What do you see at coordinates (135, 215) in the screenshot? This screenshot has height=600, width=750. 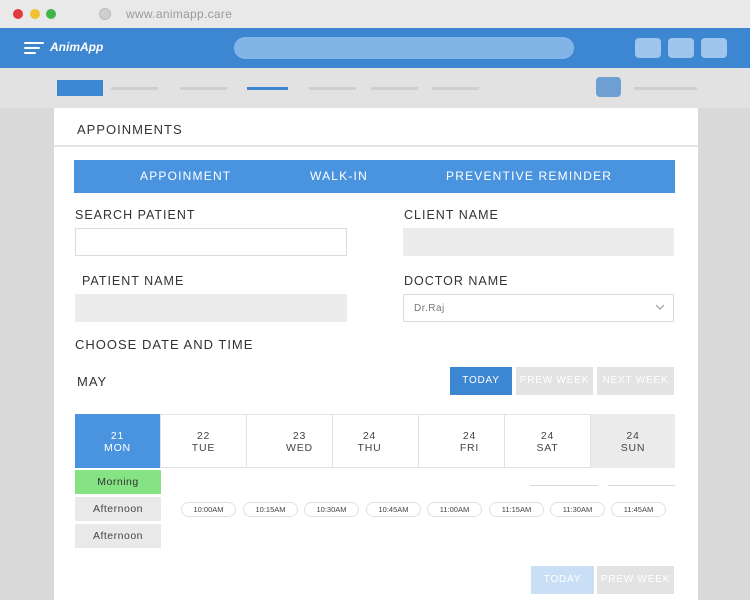 I see `search-patient-label: SEARCH PATIENT` at bounding box center [135, 215].